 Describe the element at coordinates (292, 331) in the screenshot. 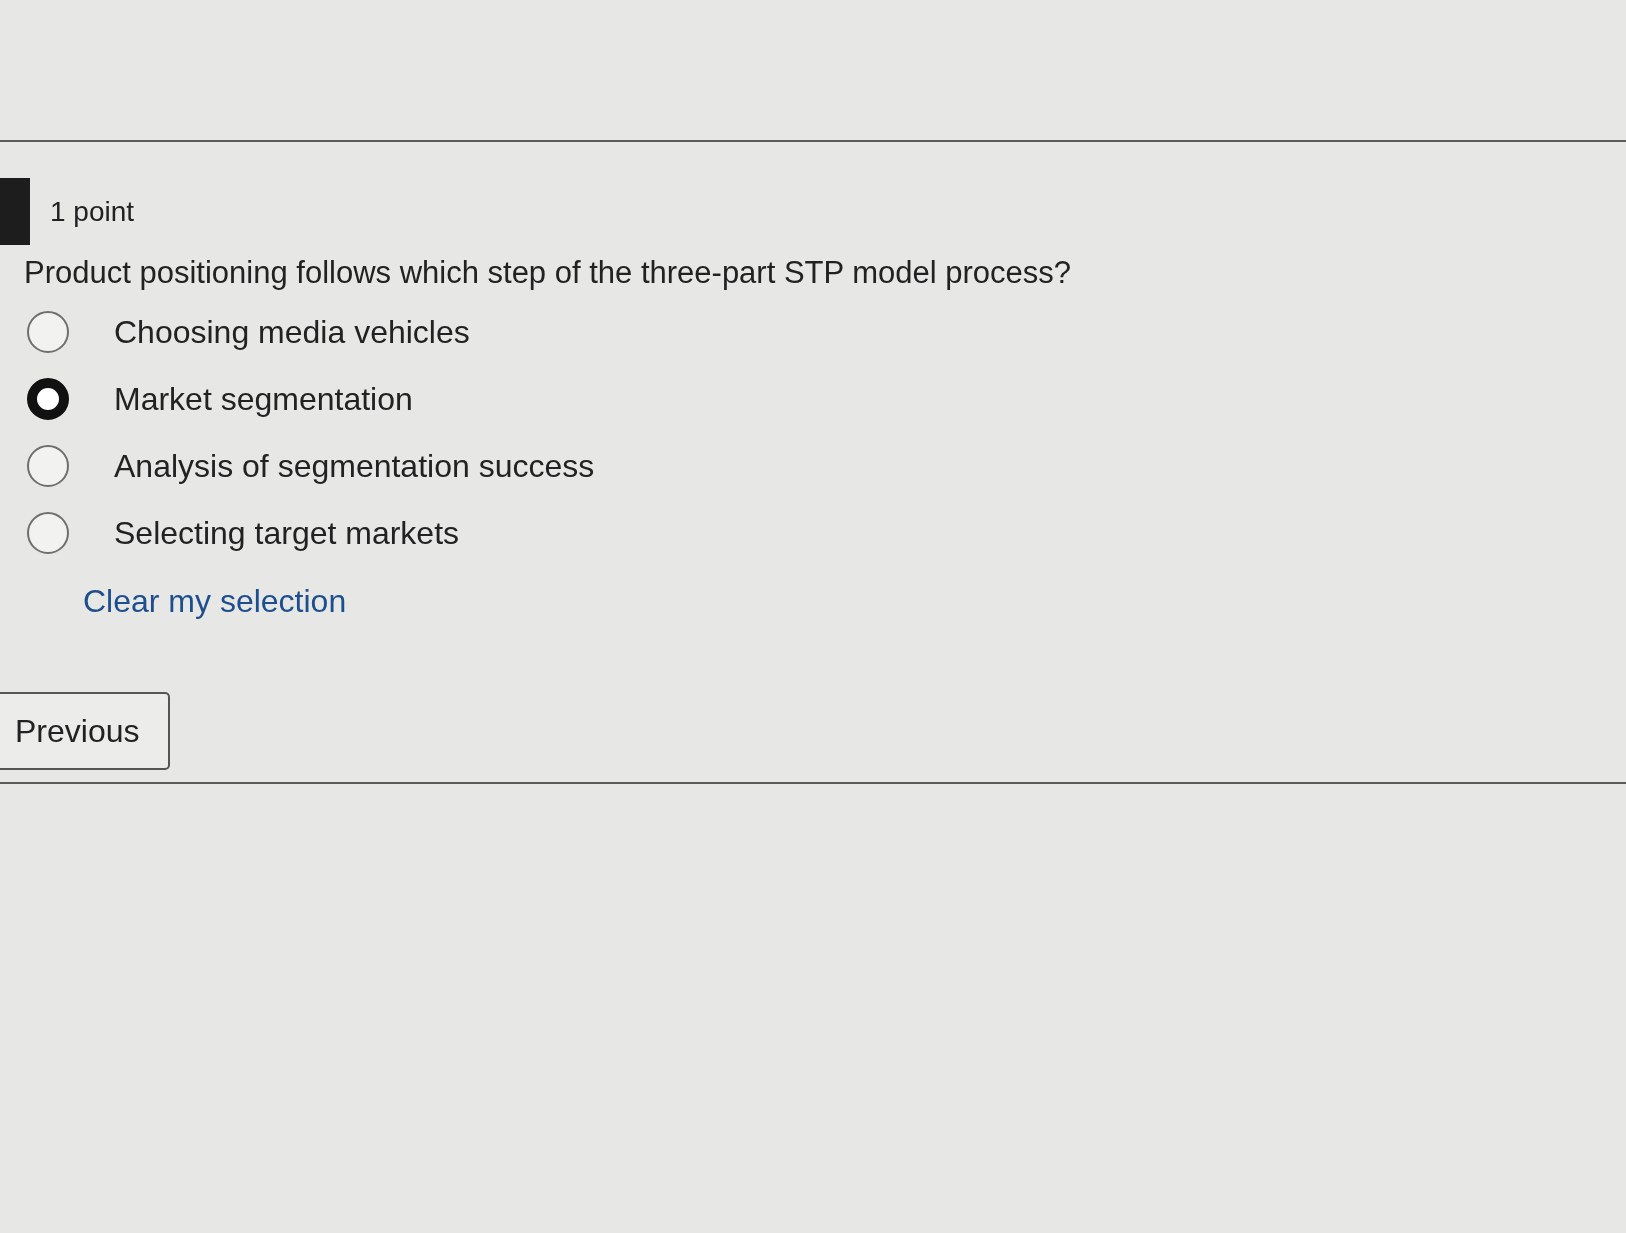

I see `option-label: Choosing media vehicles` at that location.